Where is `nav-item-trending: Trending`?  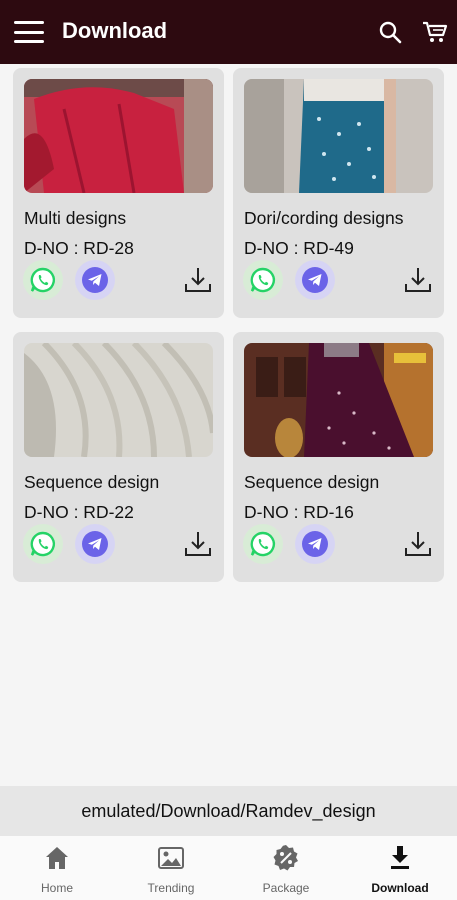
nav-item-trending: Trending is located at coordinates (171, 868).